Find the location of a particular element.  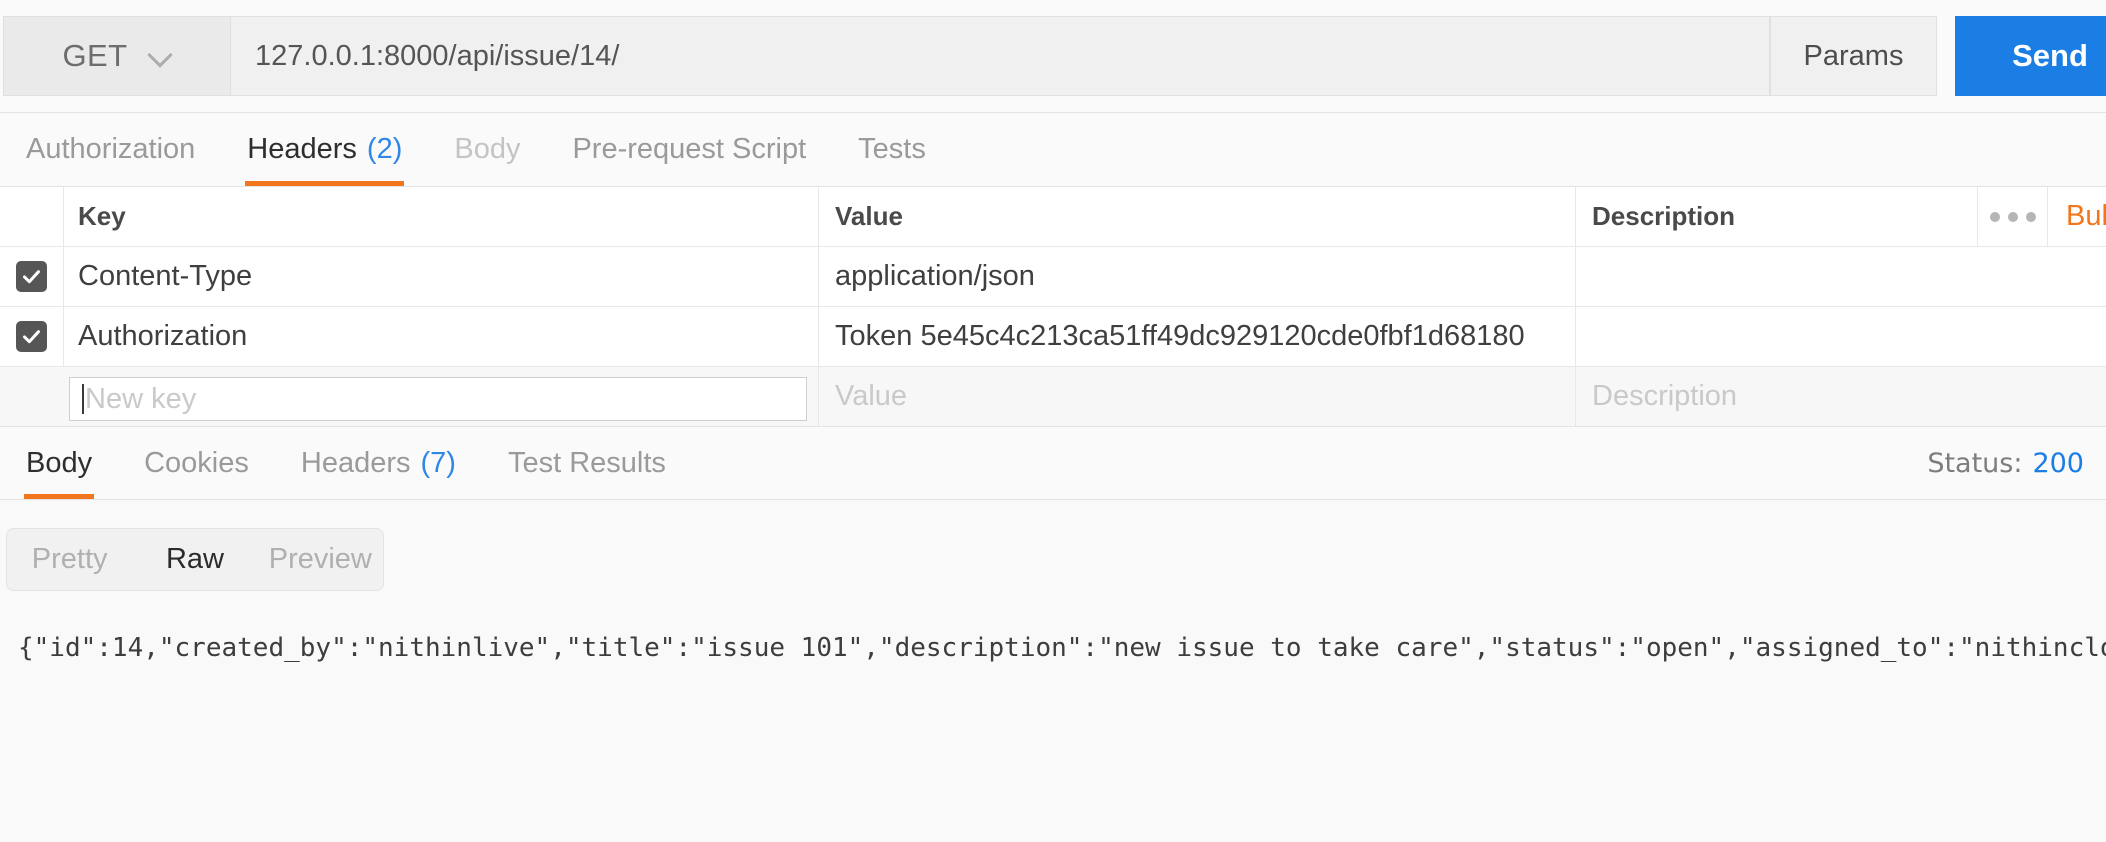

tab-headers-count: (2) is located at coordinates (384, 149).